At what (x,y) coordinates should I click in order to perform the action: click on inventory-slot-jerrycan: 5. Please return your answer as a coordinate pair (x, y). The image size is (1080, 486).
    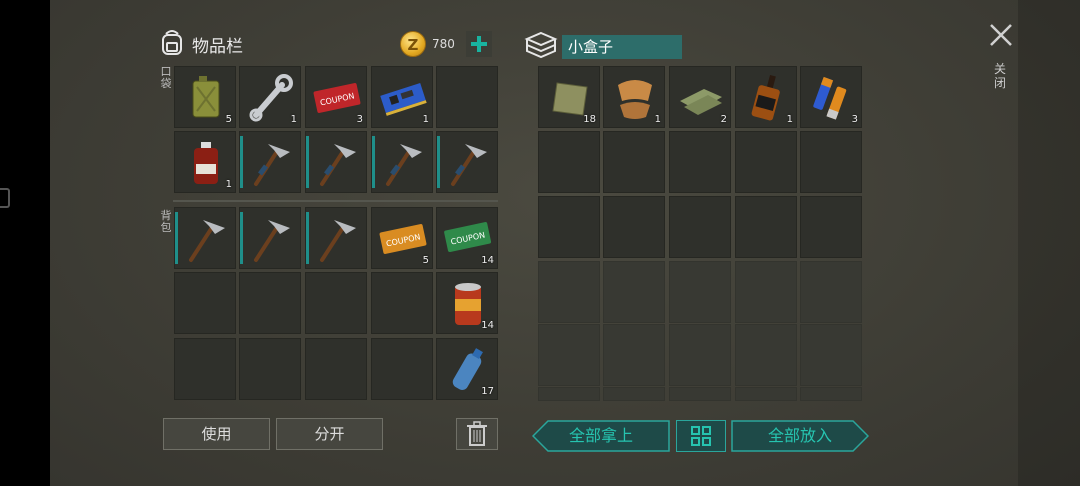
    Looking at the image, I should click on (205, 97).